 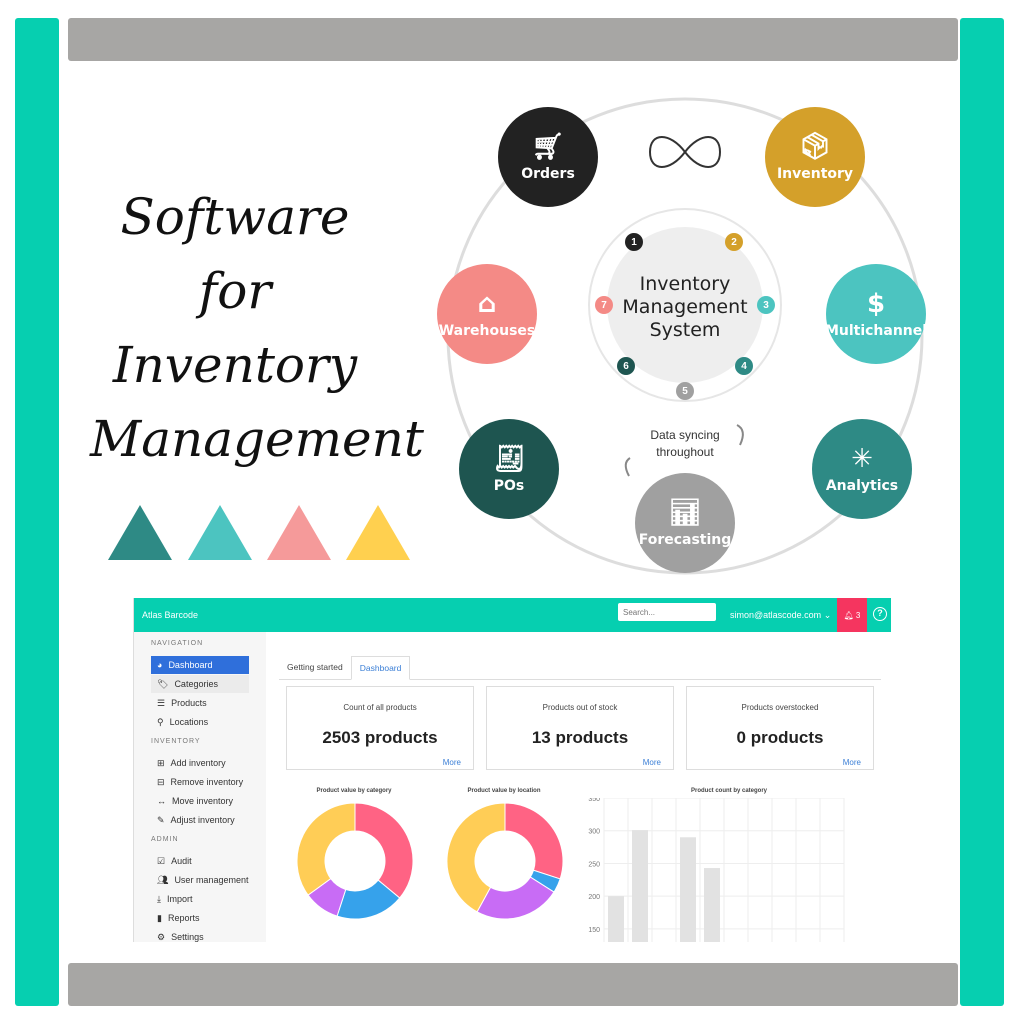 What do you see at coordinates (548, 174) in the screenshot?
I see `node-label: Orders` at bounding box center [548, 174].